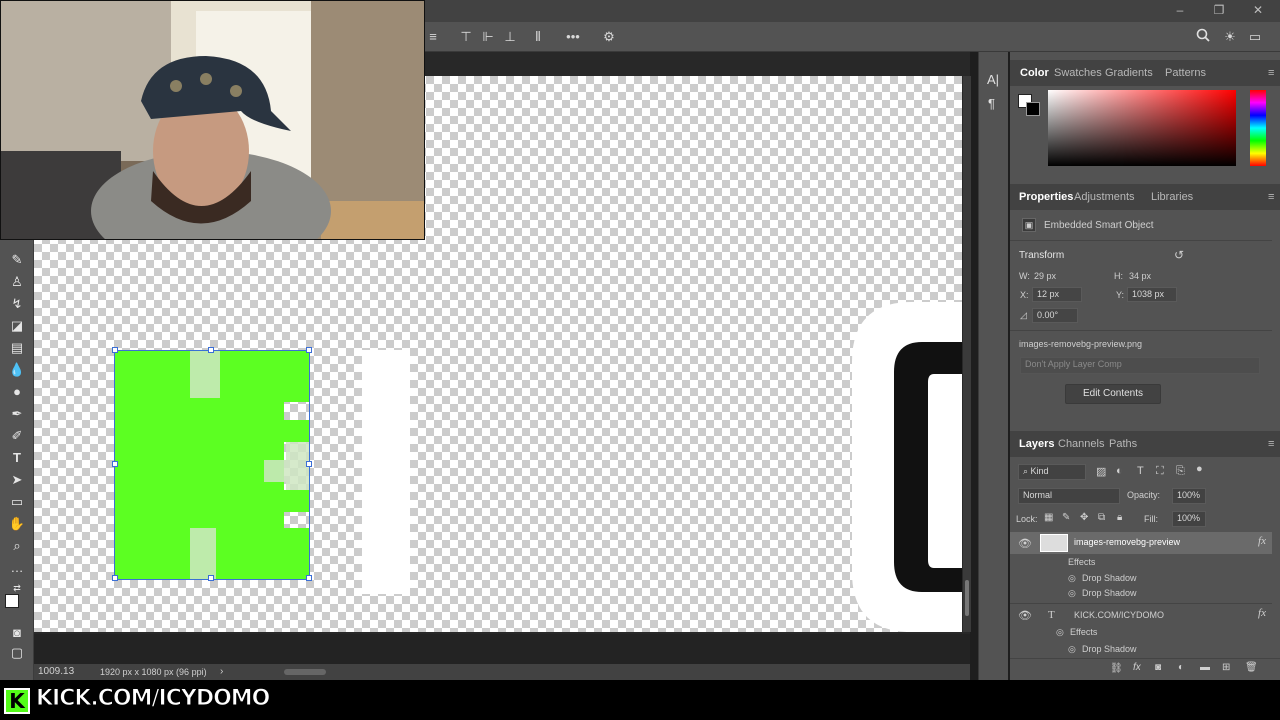  Describe the element at coordinates (1057, 294) in the screenshot. I see `x-field: 12 px` at that location.